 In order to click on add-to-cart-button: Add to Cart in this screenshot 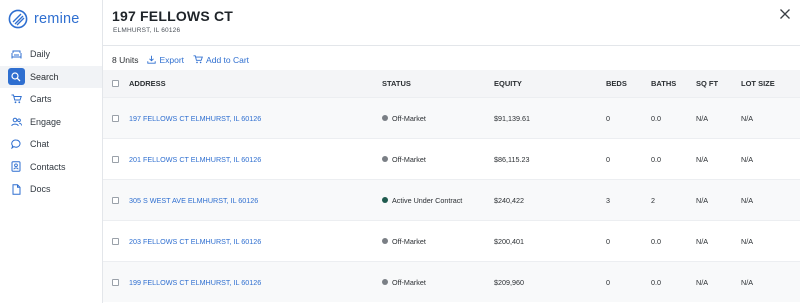, I will do `click(221, 60)`.